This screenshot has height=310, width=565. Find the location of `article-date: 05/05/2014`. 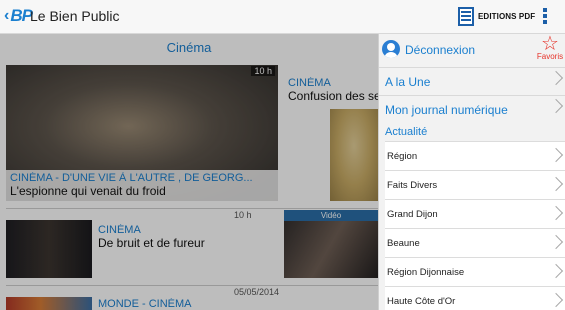

article-date: 05/05/2014 is located at coordinates (257, 292).